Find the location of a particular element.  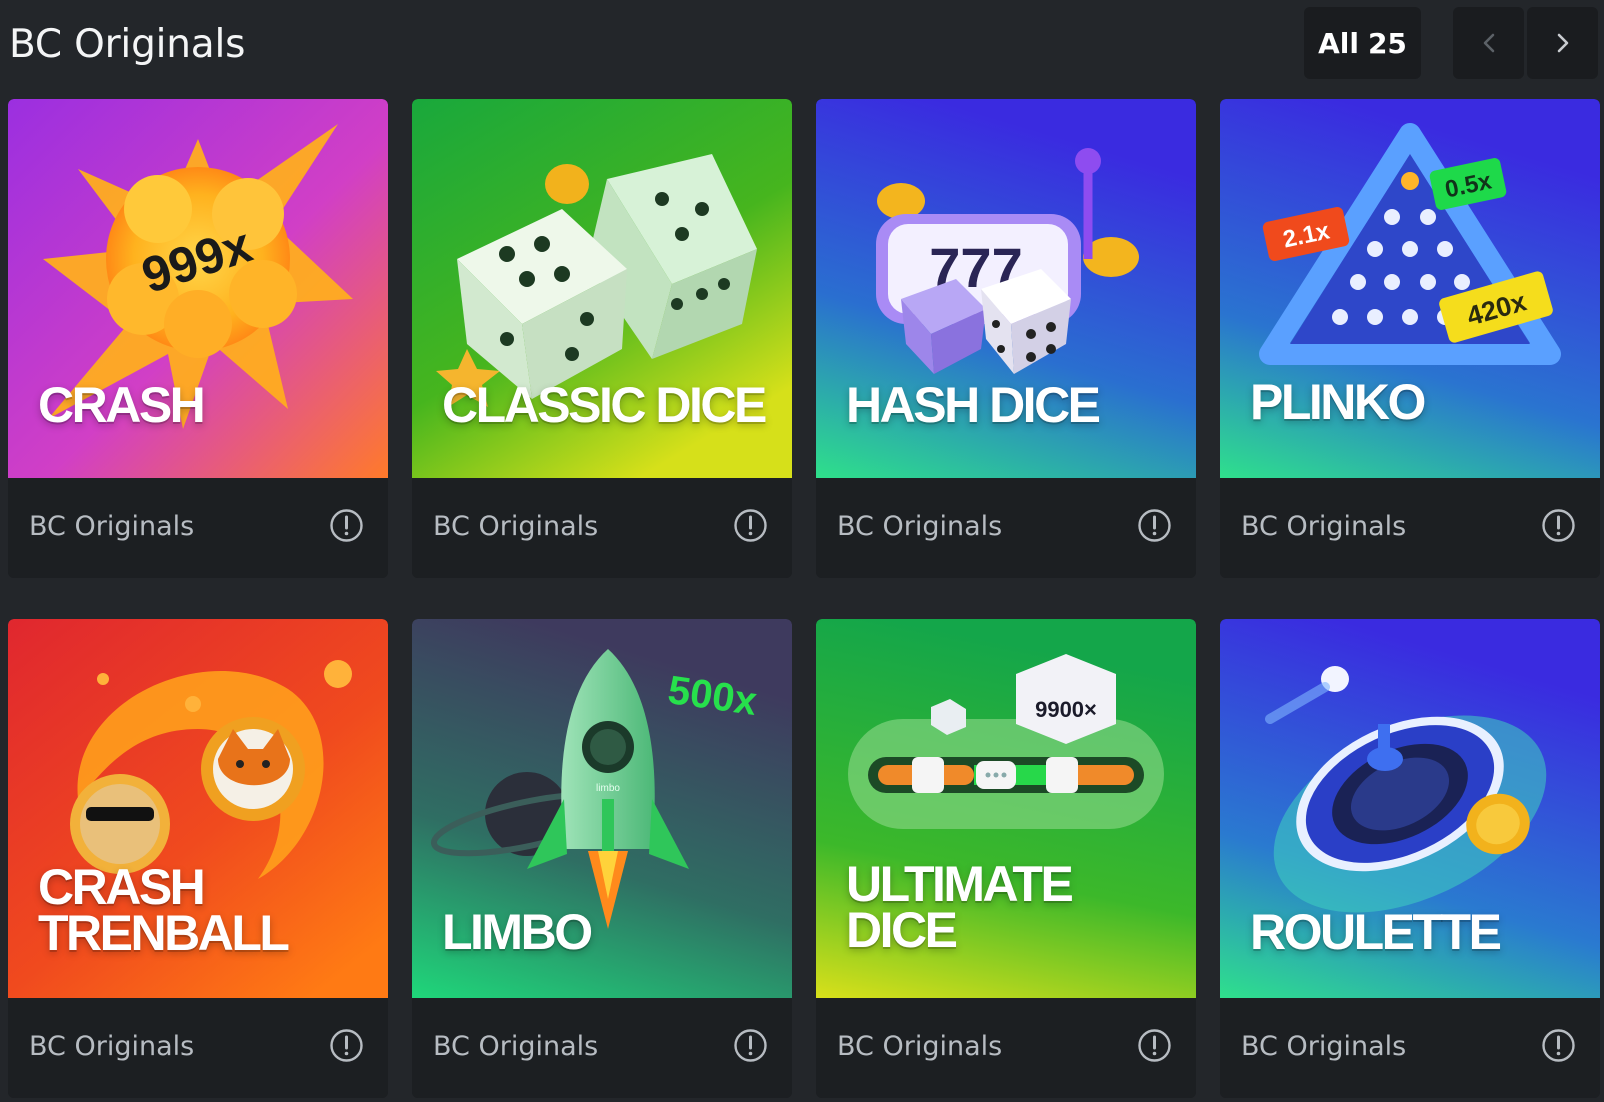

game-card-ultimate-dice: 9900× ULTIMATE DICE BC Originals is located at coordinates (1006, 858).